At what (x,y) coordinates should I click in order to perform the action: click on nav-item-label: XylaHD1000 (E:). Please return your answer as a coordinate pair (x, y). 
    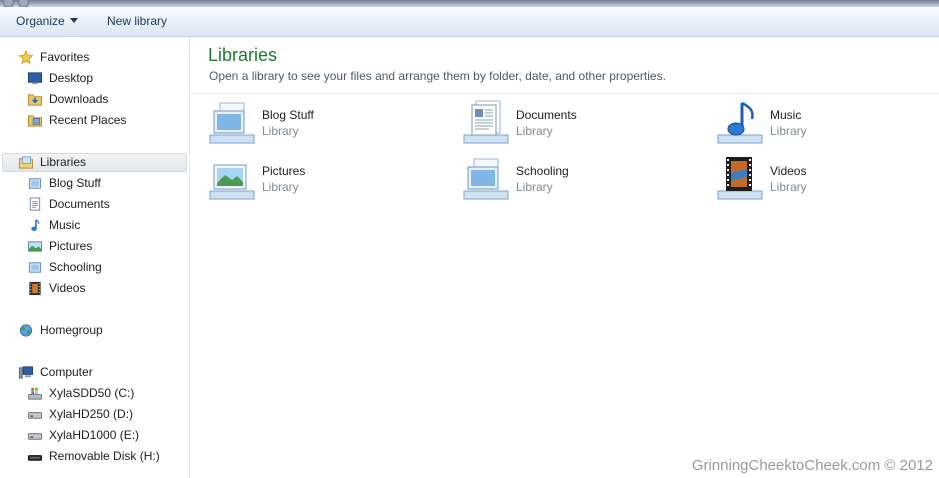
    Looking at the image, I should click on (94, 435).